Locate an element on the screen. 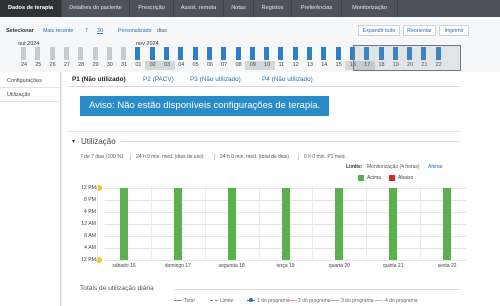 Image resolution: width=500 pixels, height=306 pixels. daily-totals-rule is located at coordinates (317, 289).